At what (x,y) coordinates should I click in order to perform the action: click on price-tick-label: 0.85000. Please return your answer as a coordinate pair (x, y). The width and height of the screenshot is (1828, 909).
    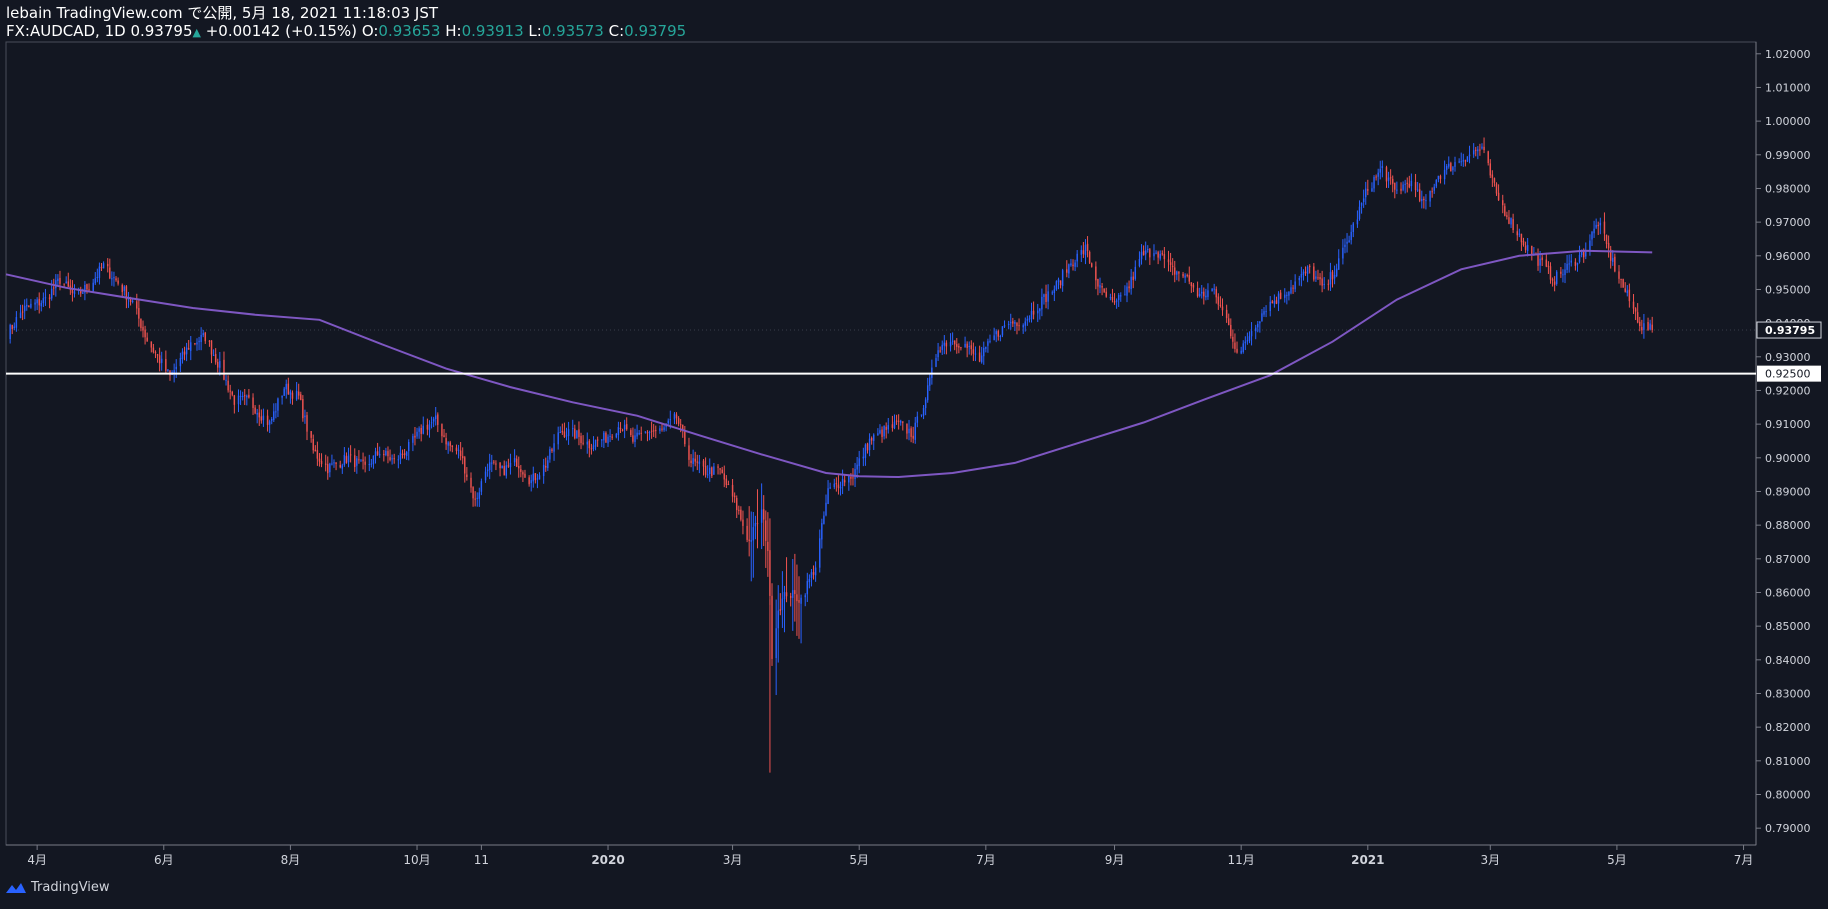
    Looking at the image, I should click on (1788, 626).